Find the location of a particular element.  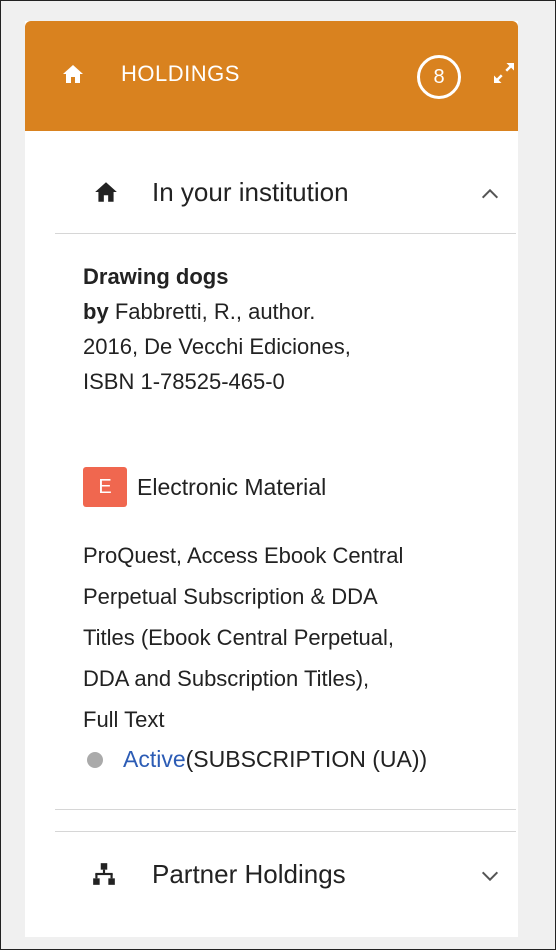

description-line: Full Text is located at coordinates (124, 719).